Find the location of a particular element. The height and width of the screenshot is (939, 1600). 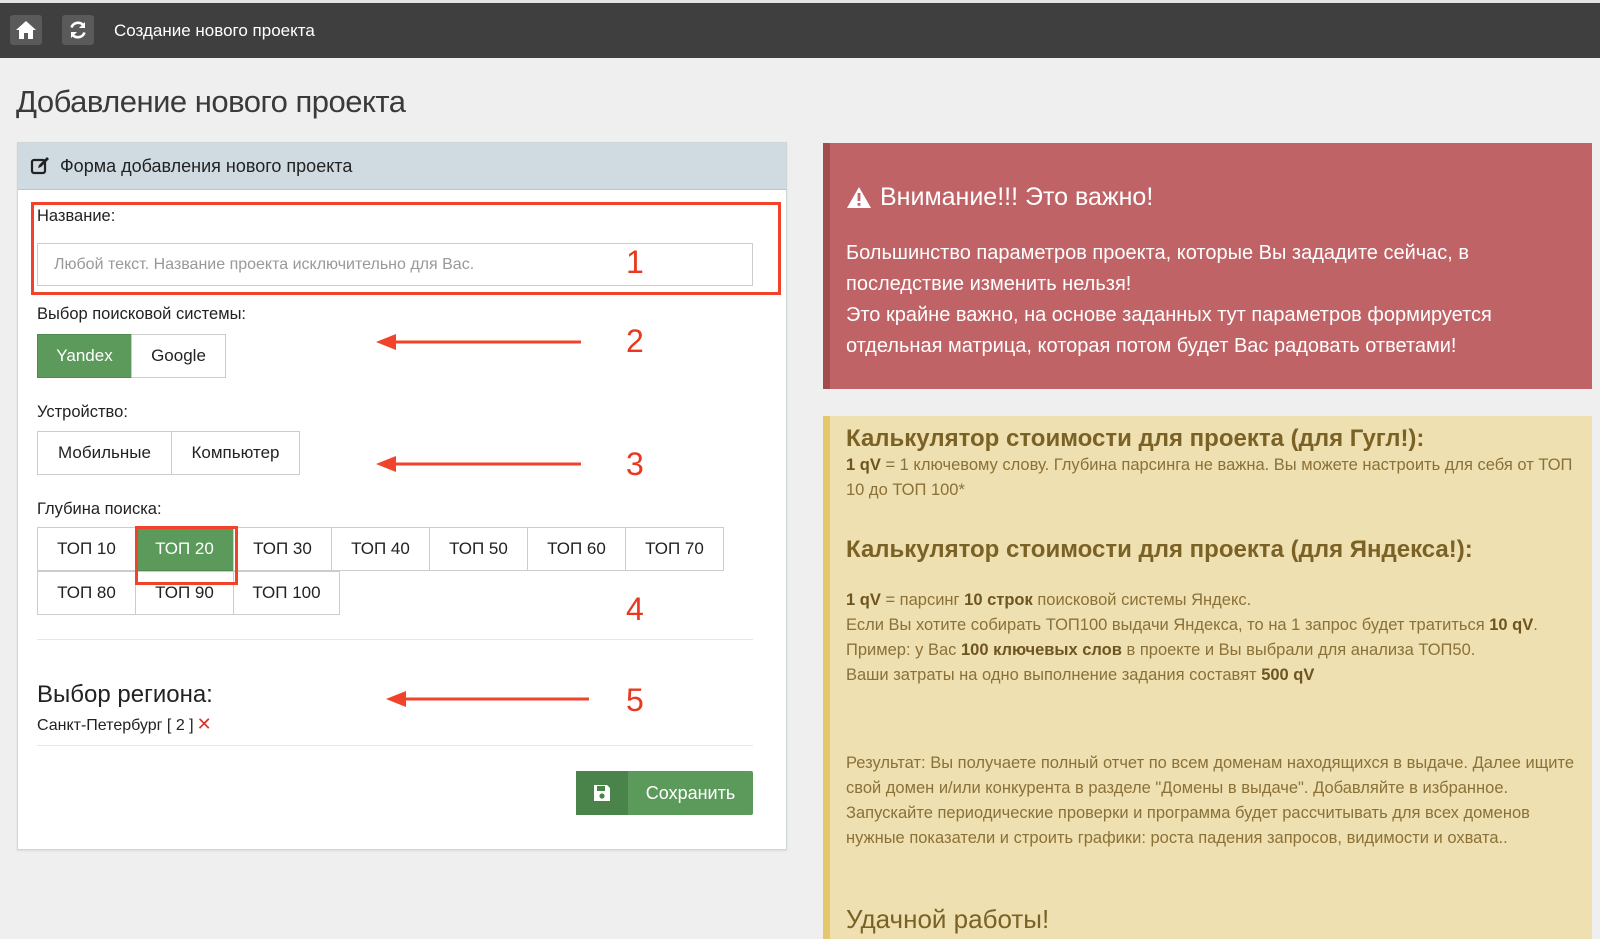

top-bar: Создание нового проекта is located at coordinates (800, 29).